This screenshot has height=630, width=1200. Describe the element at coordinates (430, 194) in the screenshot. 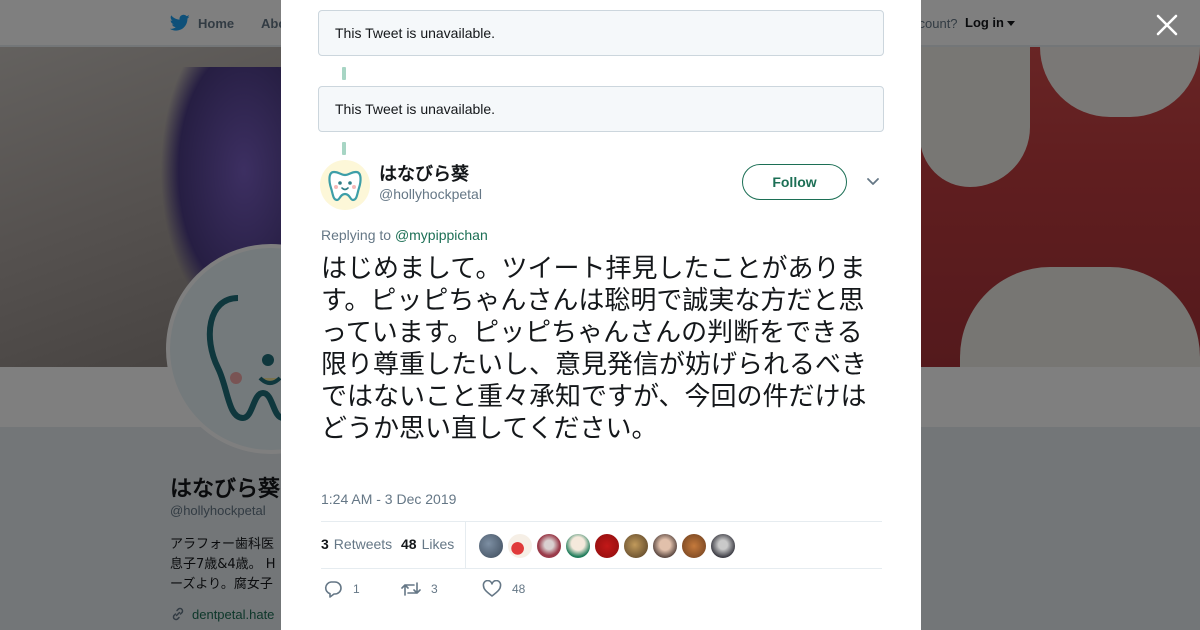

I see `author-handle: @hollyhockpetal` at that location.